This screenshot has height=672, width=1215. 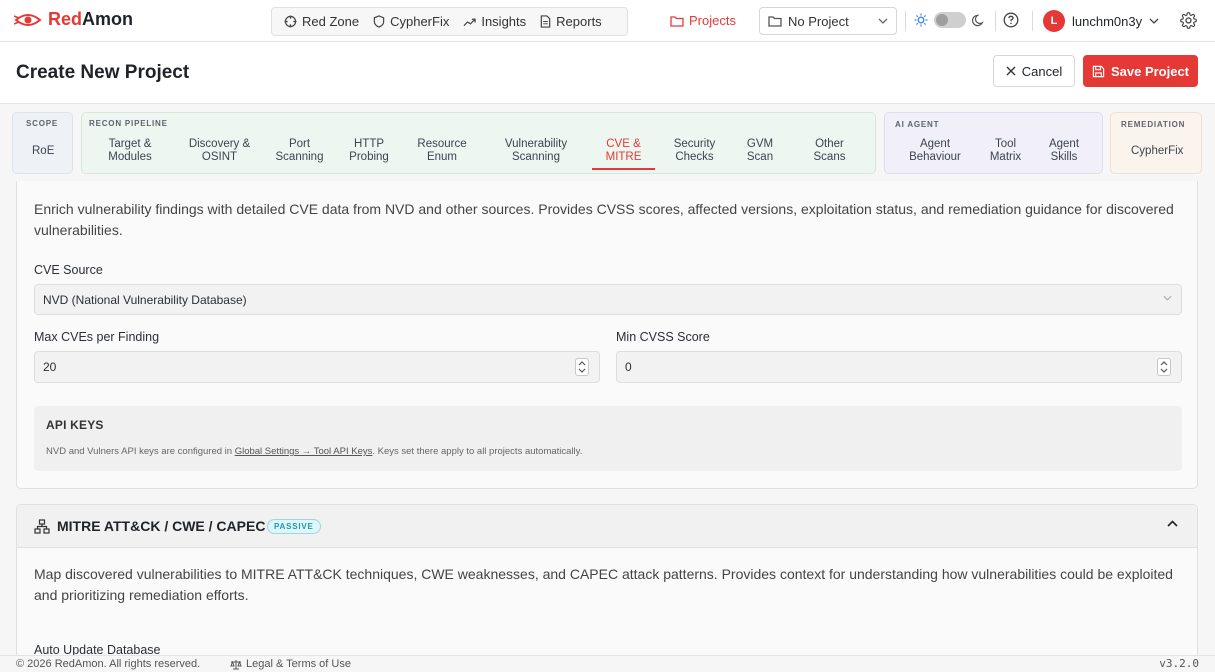 What do you see at coordinates (921, 20) in the screenshot?
I see `sun-icon` at bounding box center [921, 20].